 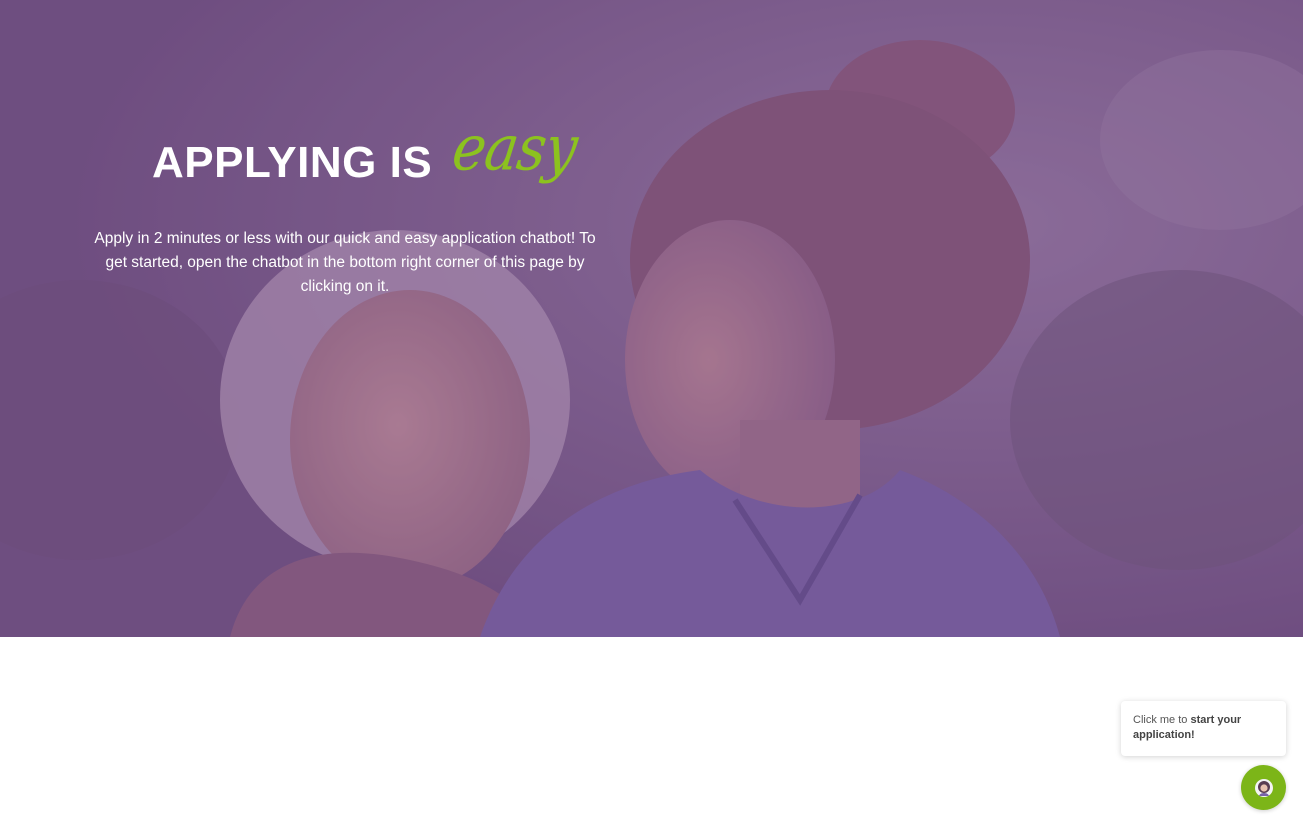 I want to click on chat-tooltip: Click me to start your application!, so click(x=1203, y=728).